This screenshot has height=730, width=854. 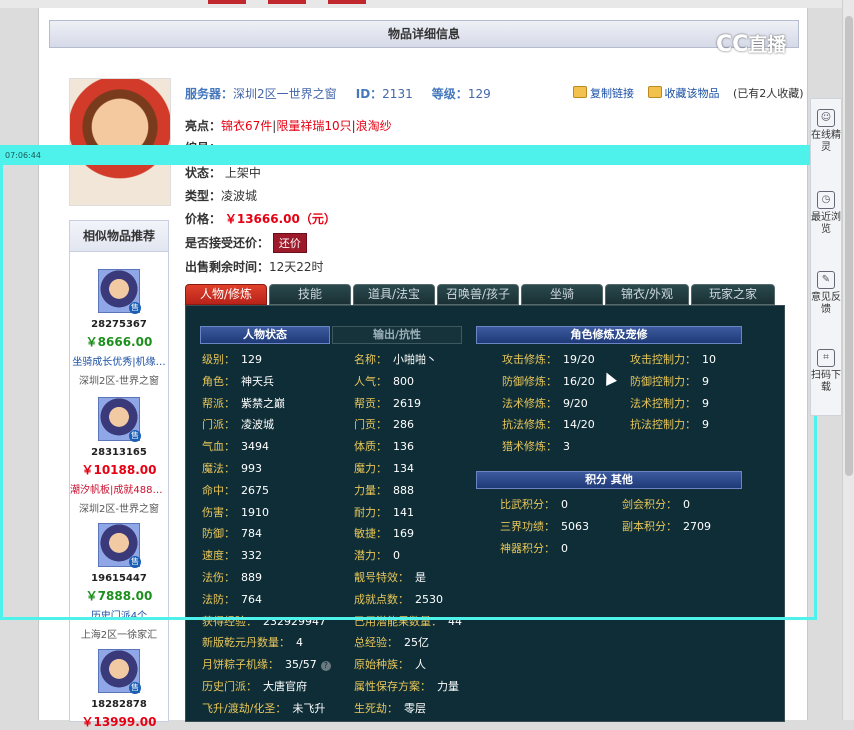 What do you see at coordinates (767, 45) in the screenshot?
I see `logo-sub: 直播` at bounding box center [767, 45].